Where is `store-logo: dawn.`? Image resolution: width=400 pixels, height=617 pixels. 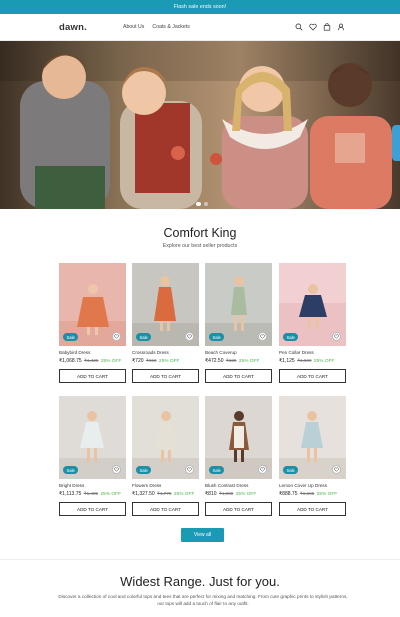
store-logo: dawn. is located at coordinates (73, 27).